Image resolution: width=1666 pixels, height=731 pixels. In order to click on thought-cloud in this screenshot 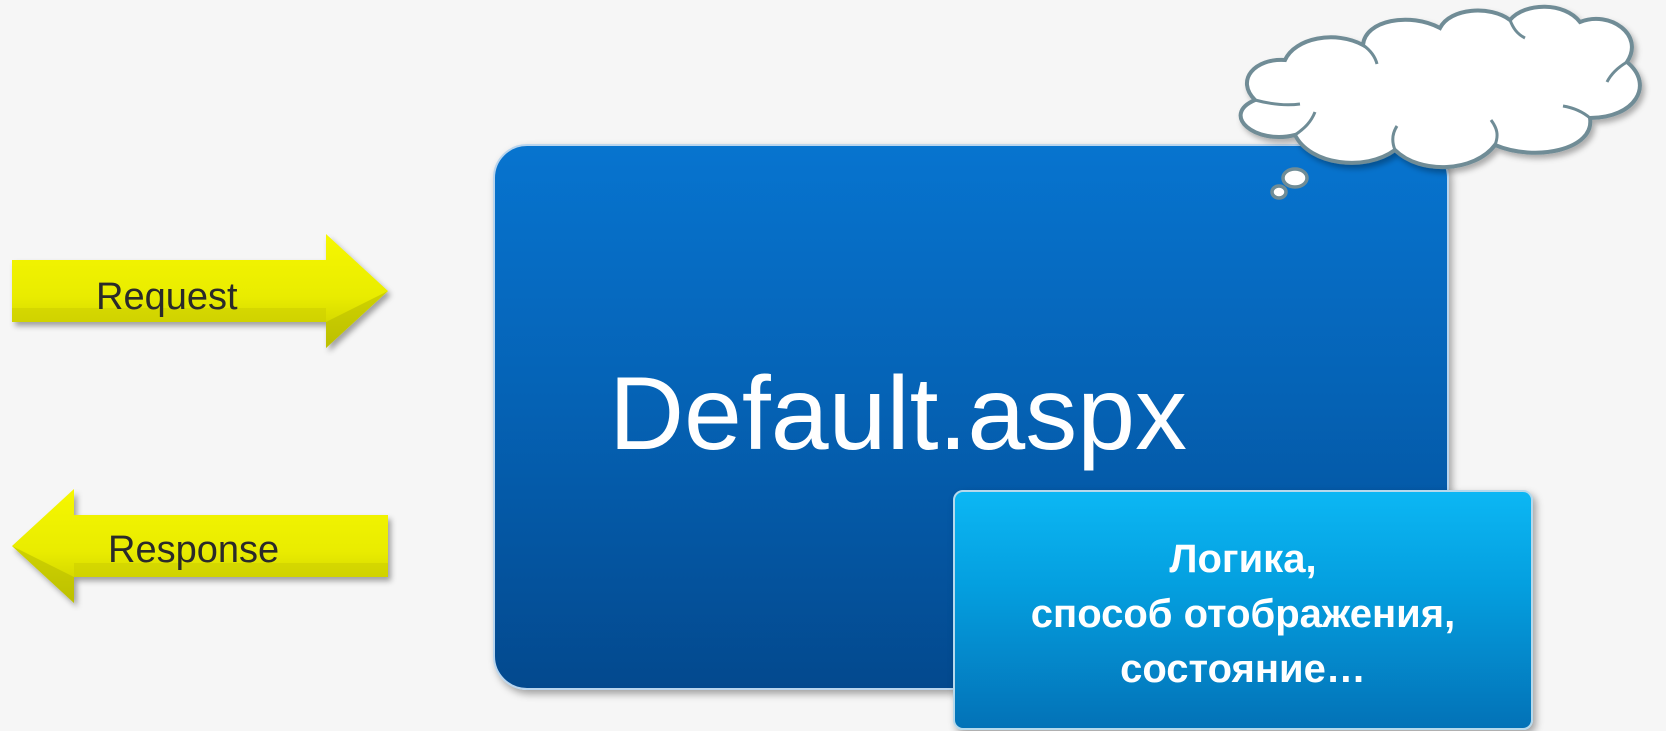, I will do `click(1440, 105)`.